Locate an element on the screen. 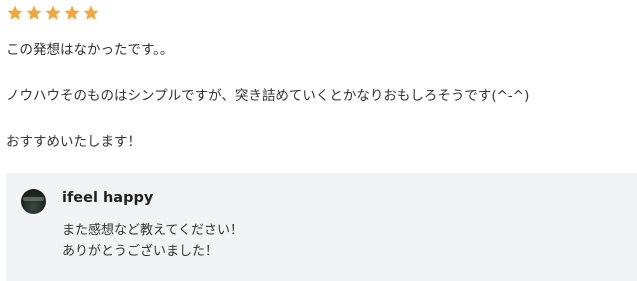 The image size is (637, 281). reply-line: また感想など教えてください！ is located at coordinates (152, 230).